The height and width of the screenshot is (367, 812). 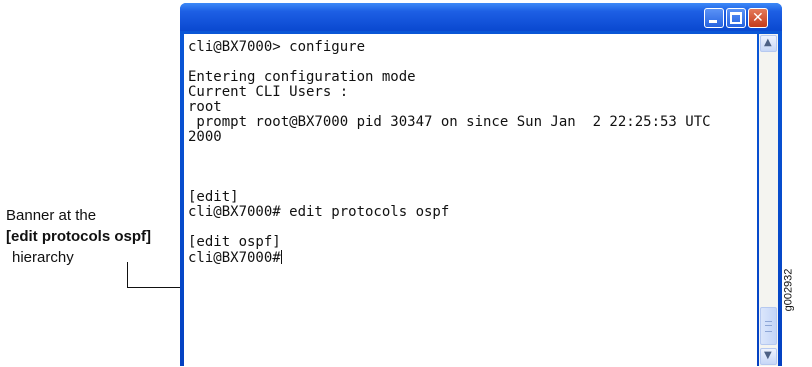 I want to click on terminal-line-configure: cli@BX7000> configure, so click(x=277, y=47).